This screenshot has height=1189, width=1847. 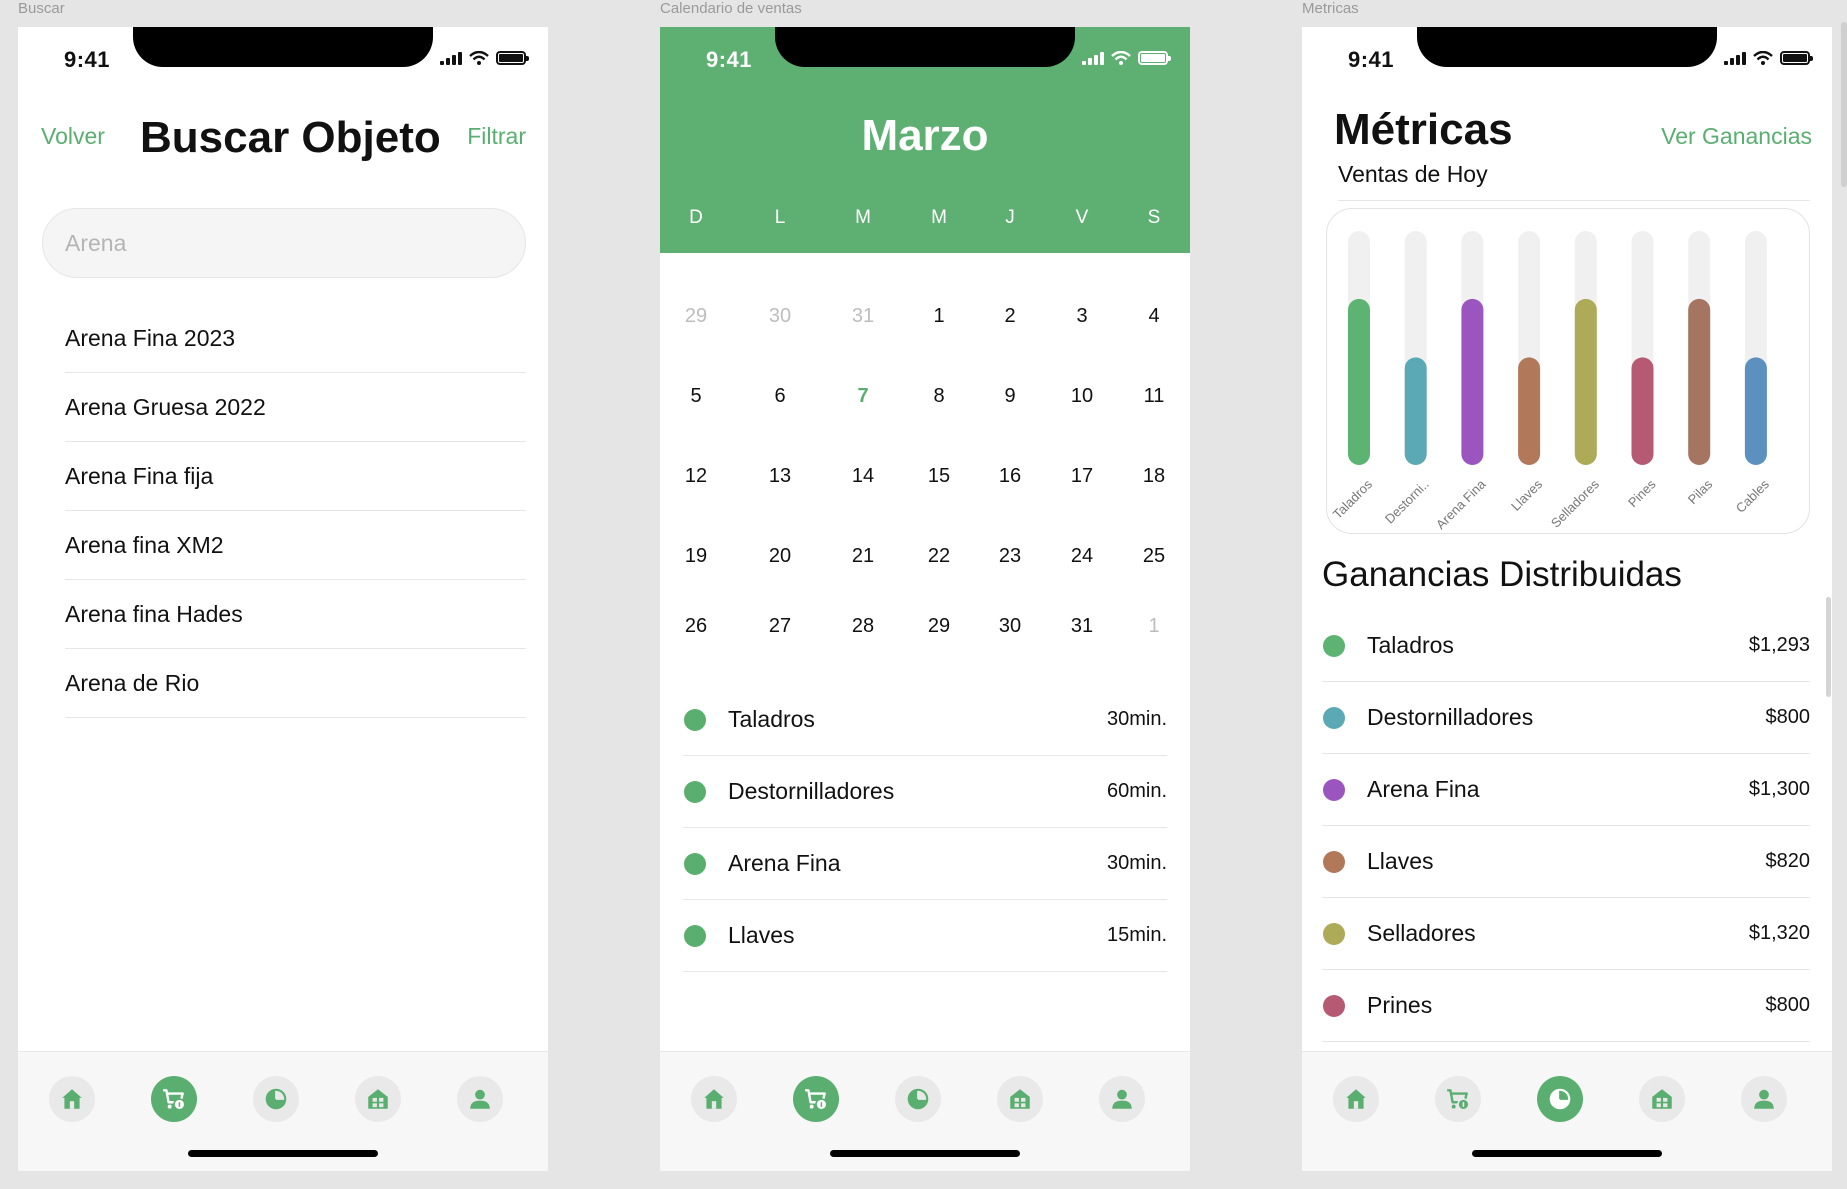 What do you see at coordinates (925, 864) in the screenshot?
I see `schedule-item: Arena Fina 30min.` at bounding box center [925, 864].